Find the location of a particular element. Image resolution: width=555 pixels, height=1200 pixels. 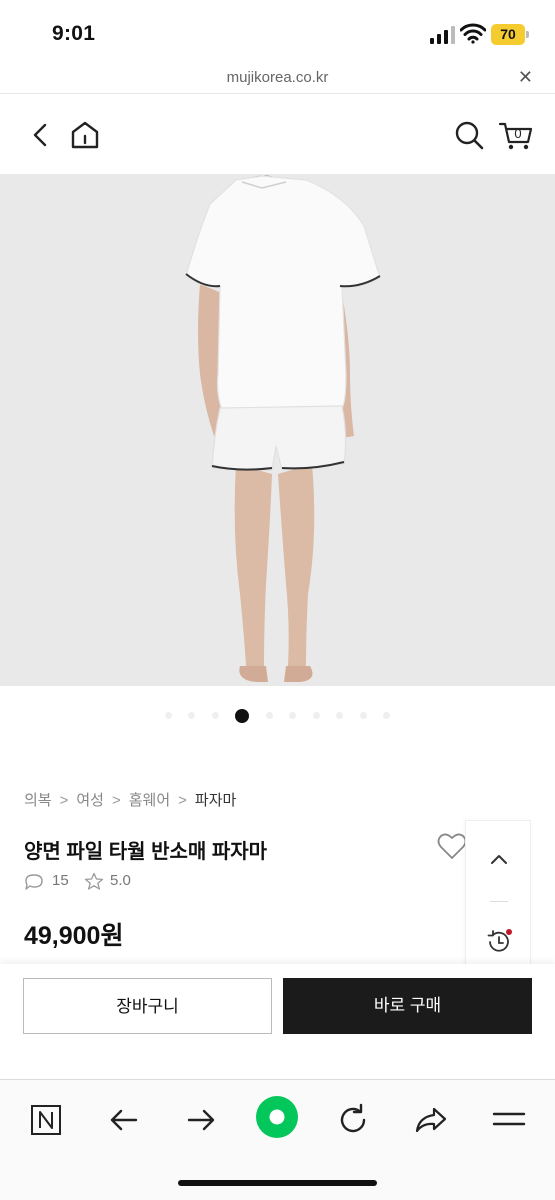

star-icon is located at coordinates (94, 881).